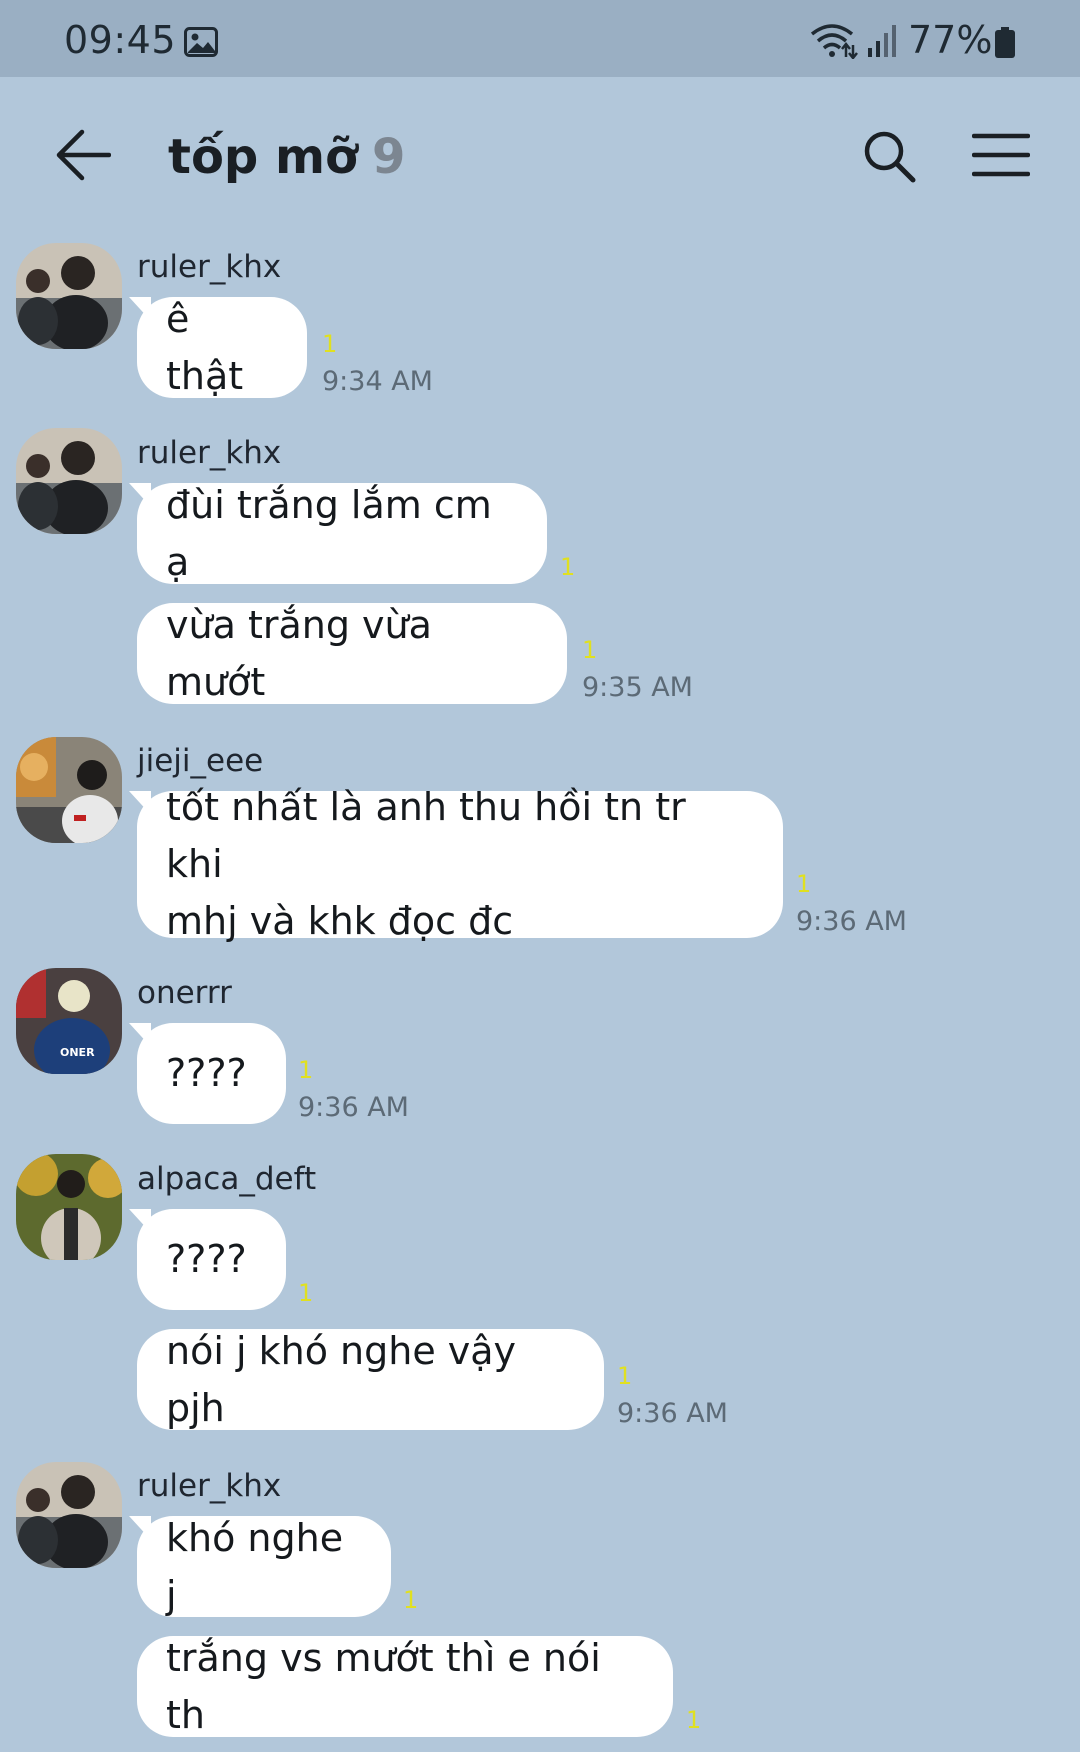 The image size is (1080, 1752). What do you see at coordinates (200, 761) in the screenshot?
I see `sender-name: jieji_eee` at bounding box center [200, 761].